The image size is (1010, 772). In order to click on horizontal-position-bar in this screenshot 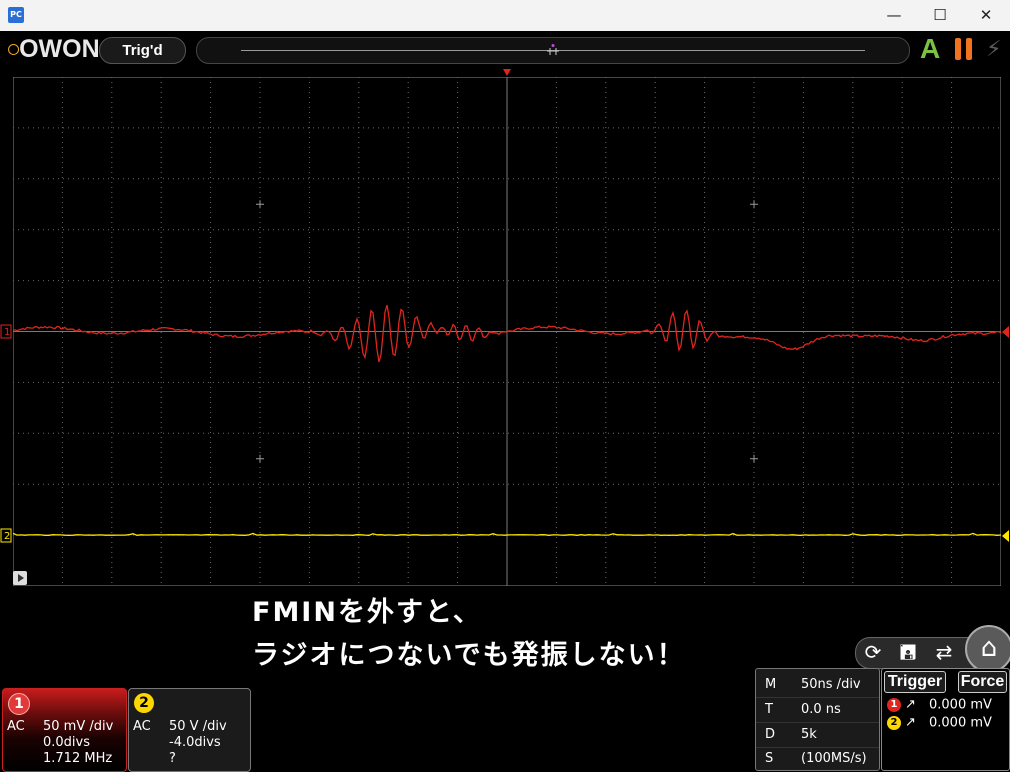, I will do `click(553, 50)`.